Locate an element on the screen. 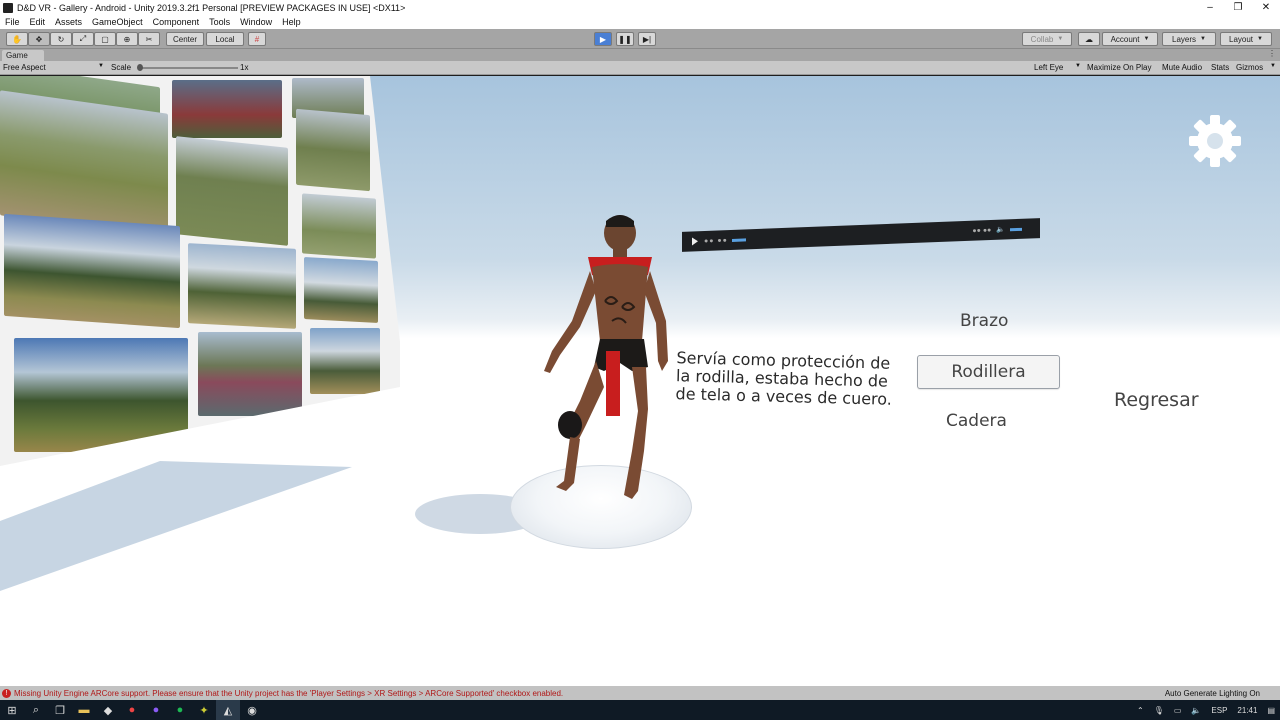  maximize-on-play-toggle: Maximize On Play is located at coordinates (1119, 67).